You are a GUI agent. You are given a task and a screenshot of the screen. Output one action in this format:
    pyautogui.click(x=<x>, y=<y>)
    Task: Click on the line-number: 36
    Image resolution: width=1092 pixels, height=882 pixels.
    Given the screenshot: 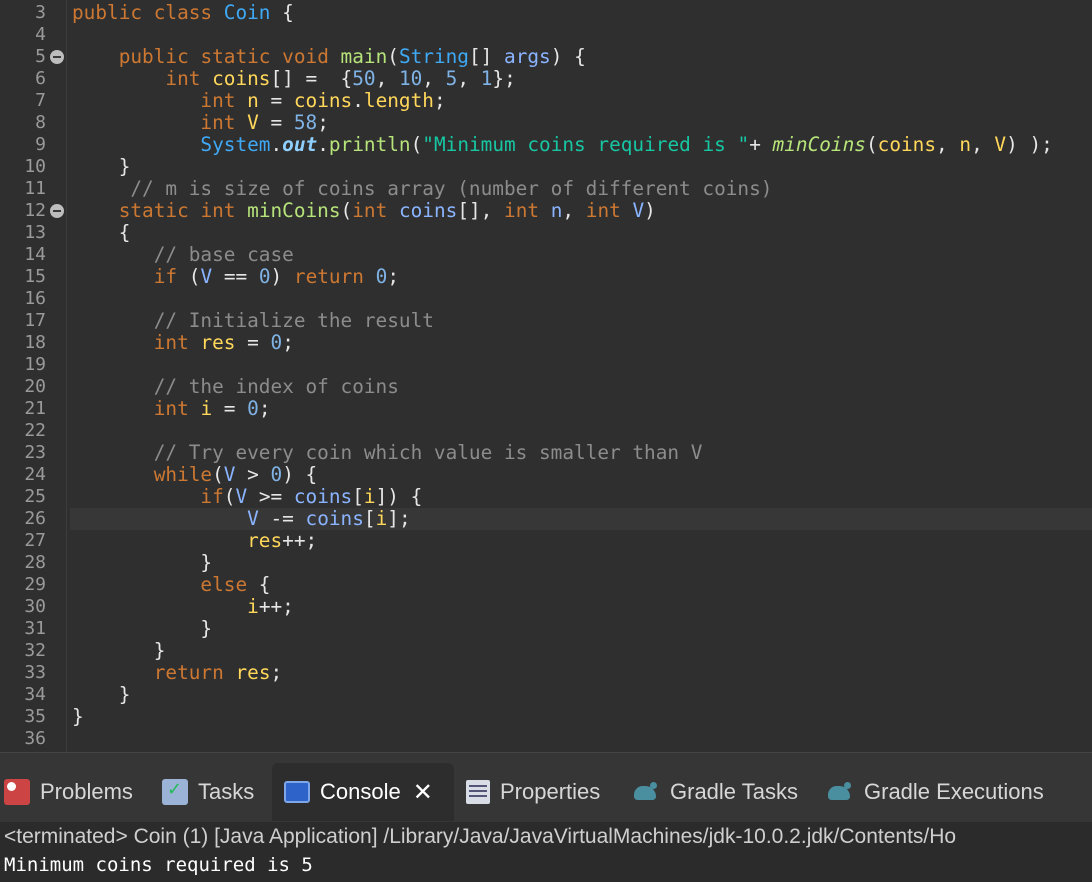 What is the action you would take?
    pyautogui.click(x=35, y=738)
    